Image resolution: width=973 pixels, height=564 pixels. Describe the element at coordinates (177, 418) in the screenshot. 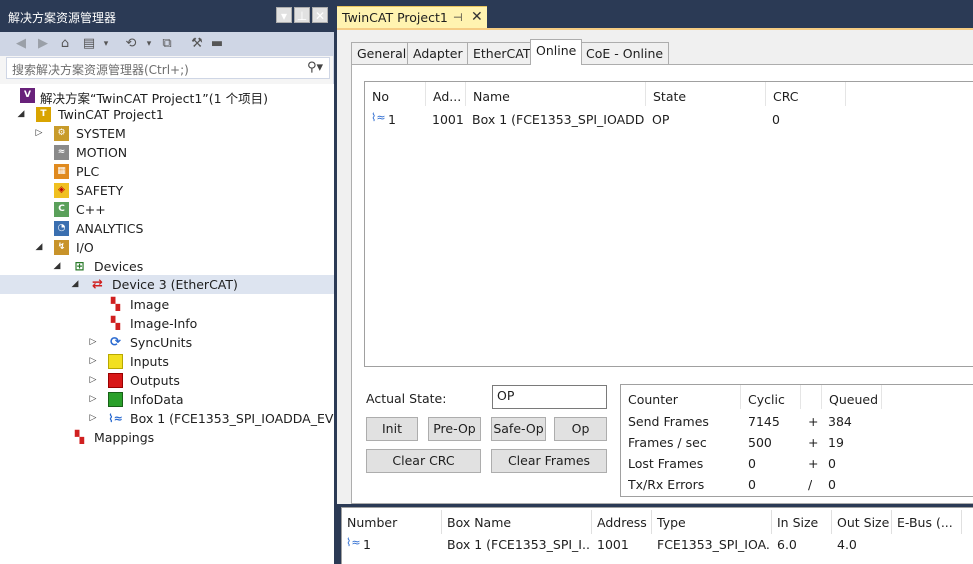

I see `tree-item-box-1: ▷ ⌇≈ Box 1 (FCE1353_SPI_IOADDA_EVB V` at that location.